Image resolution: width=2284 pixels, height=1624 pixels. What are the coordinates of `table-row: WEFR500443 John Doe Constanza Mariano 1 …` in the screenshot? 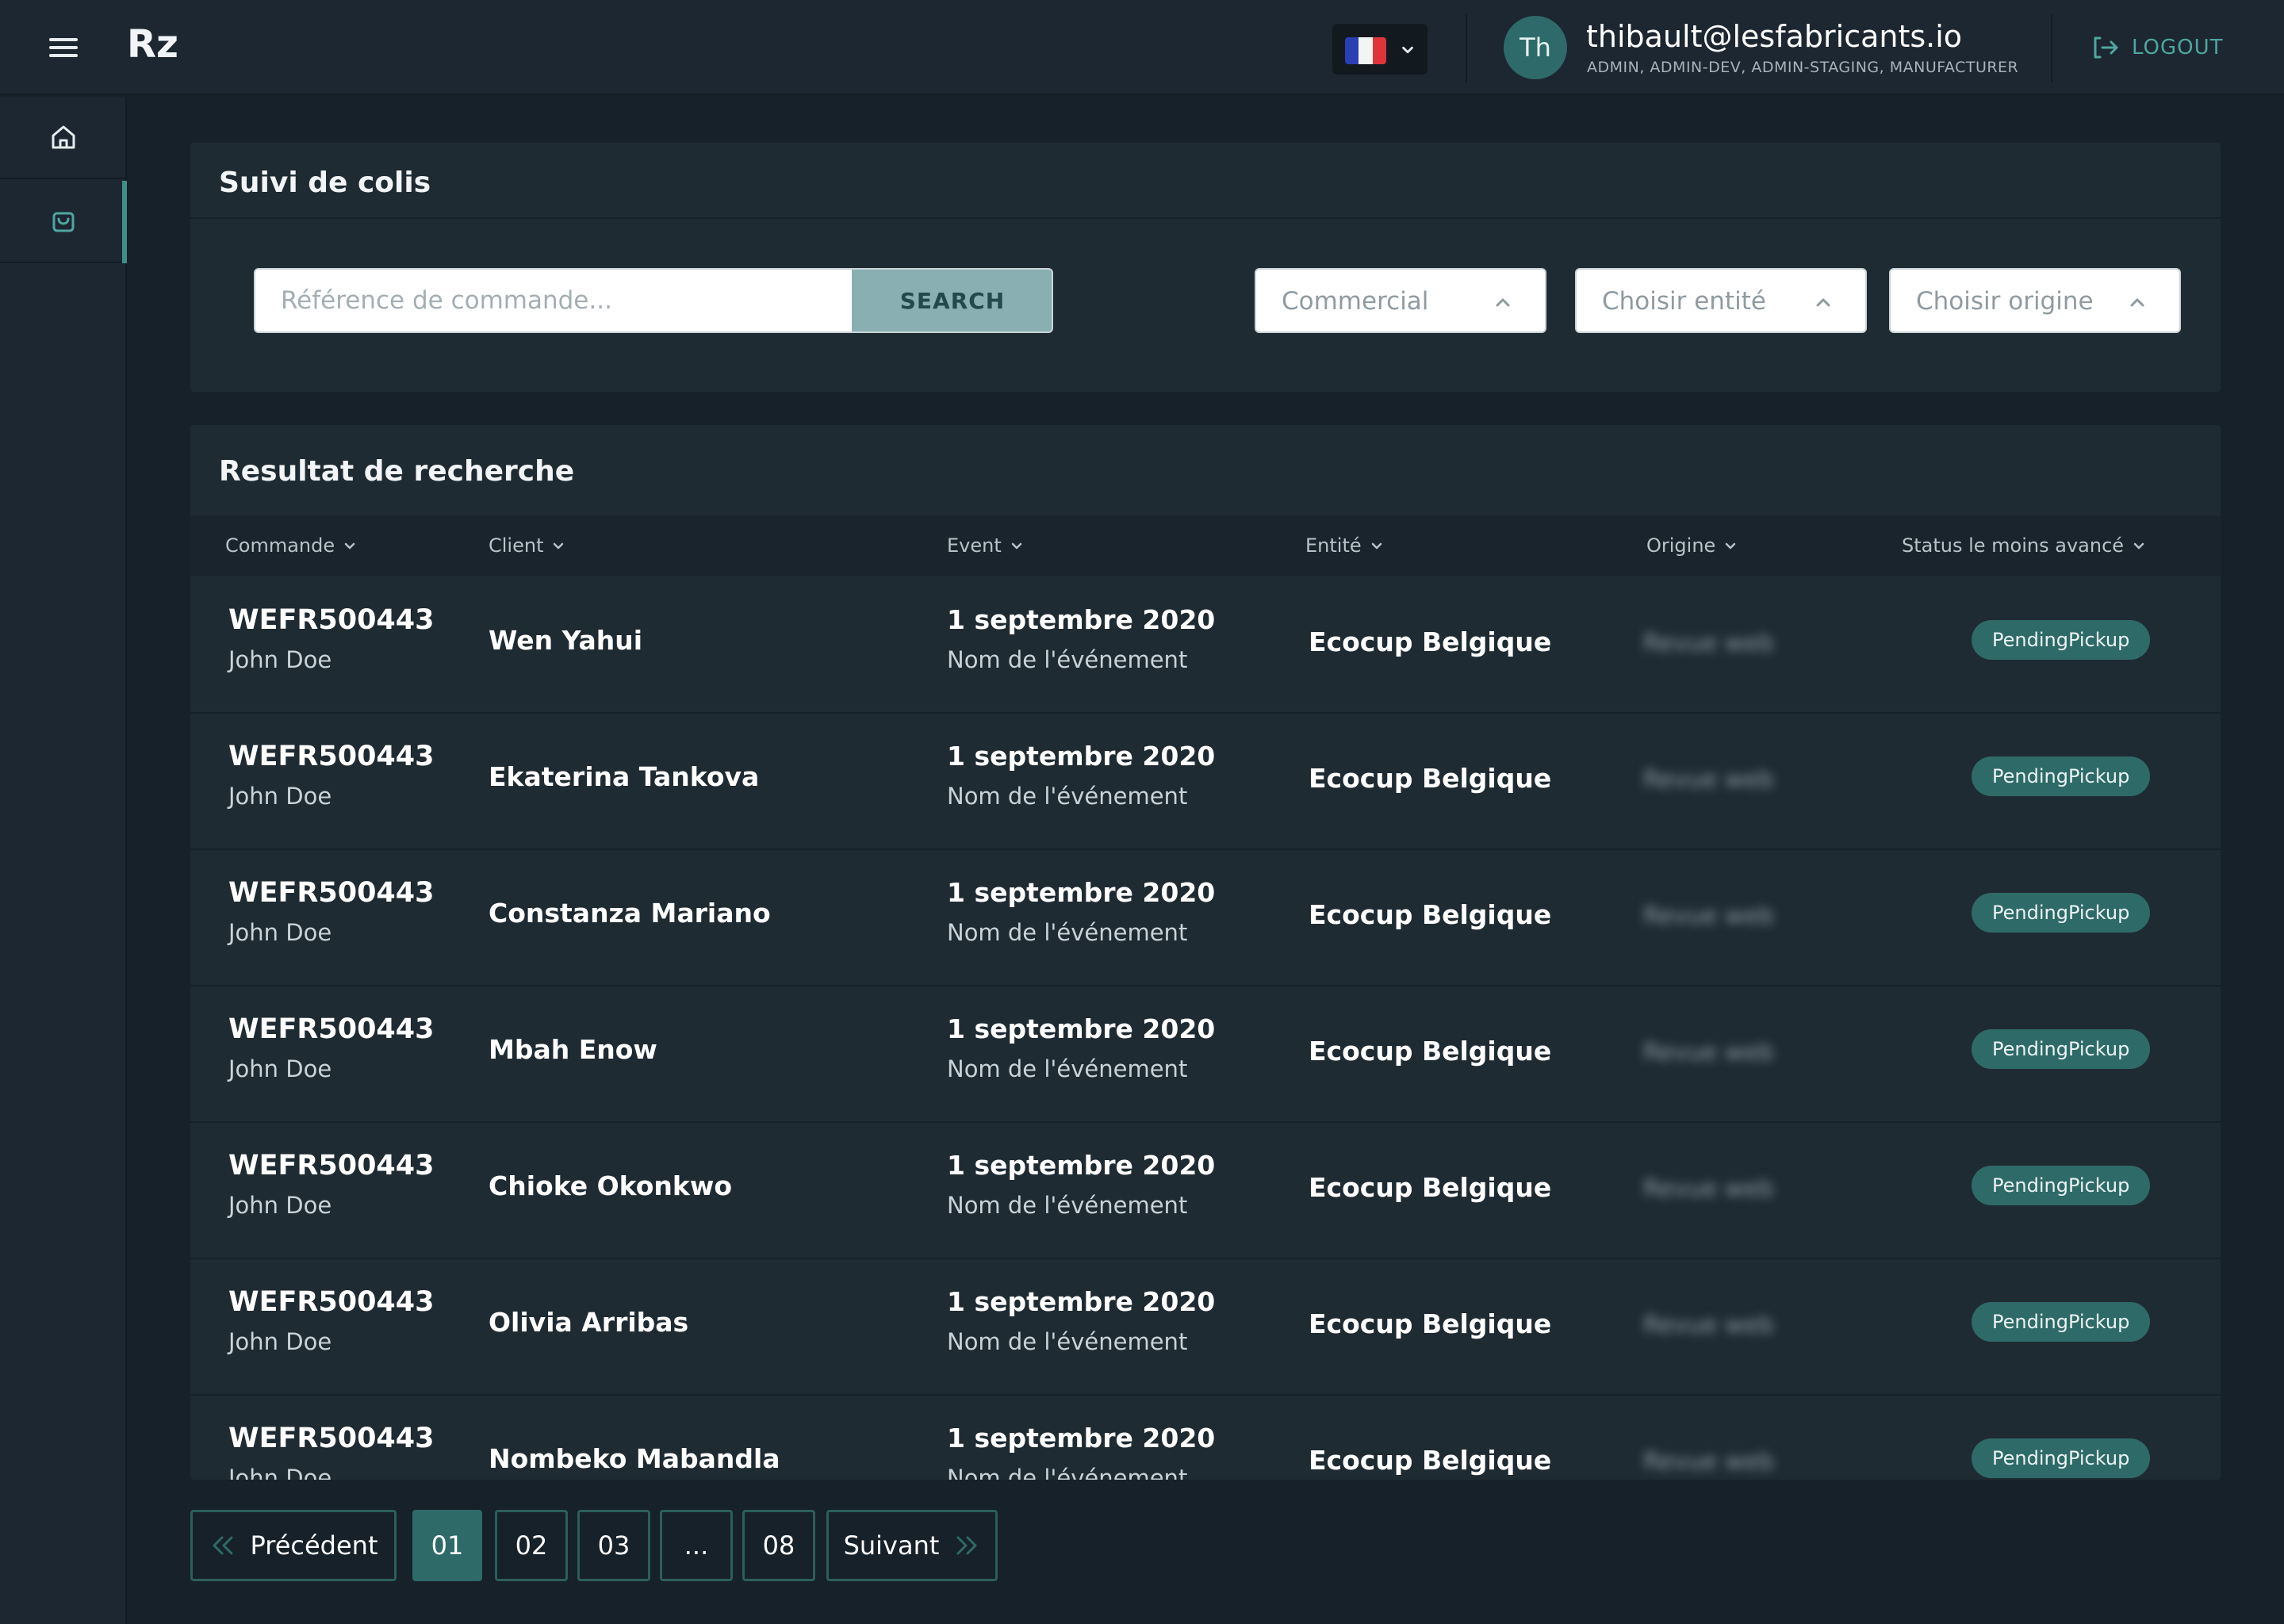 It's located at (1205, 918).